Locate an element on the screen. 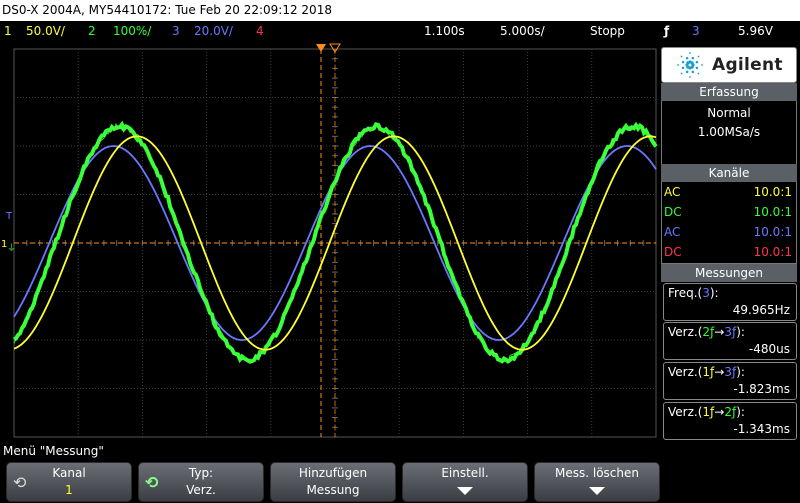 The width and height of the screenshot is (800, 503). measurement-4: Verz.(1ƒ→2ƒ): -1.343ms is located at coordinates (730, 421).